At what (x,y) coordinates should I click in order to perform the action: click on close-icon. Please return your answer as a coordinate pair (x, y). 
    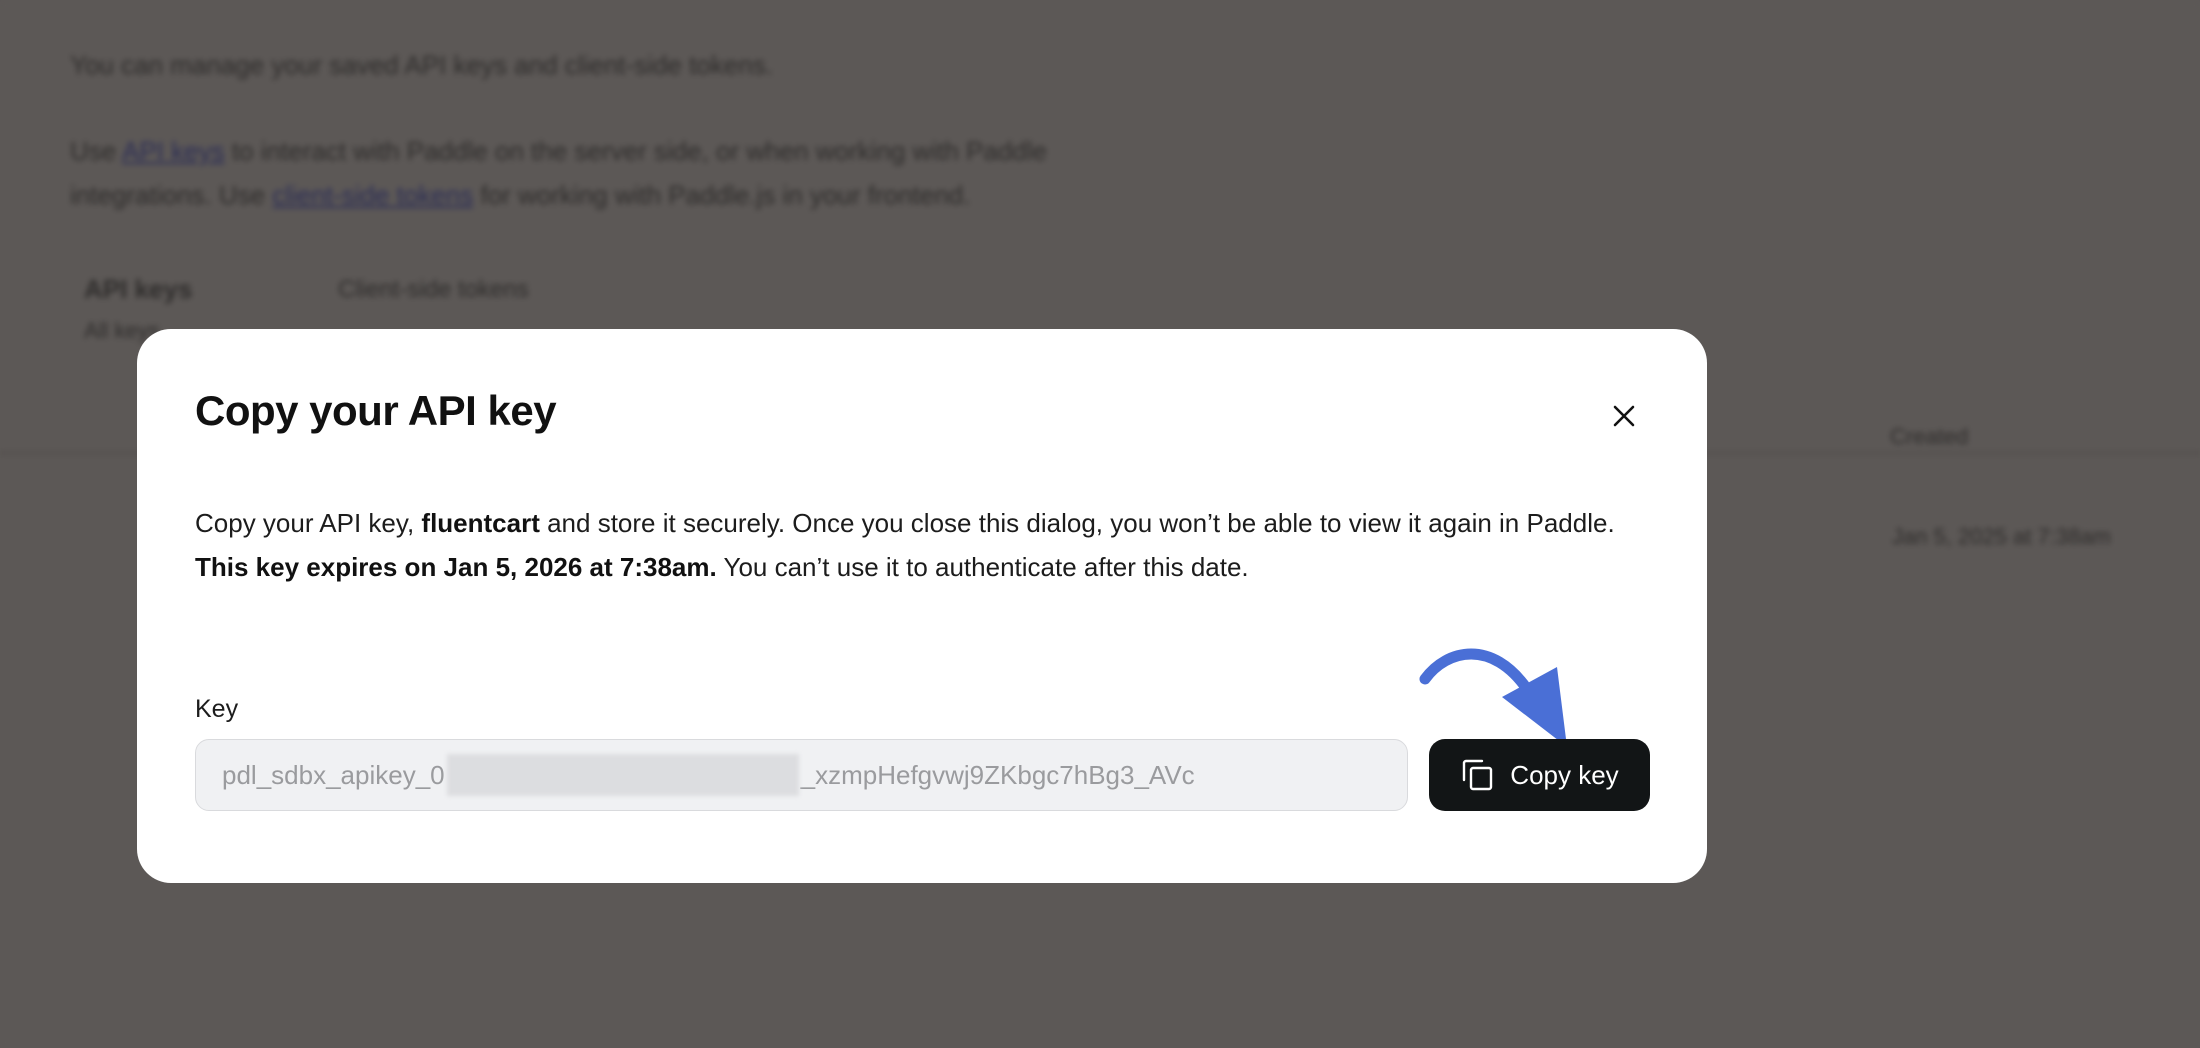
    Looking at the image, I should click on (1624, 416).